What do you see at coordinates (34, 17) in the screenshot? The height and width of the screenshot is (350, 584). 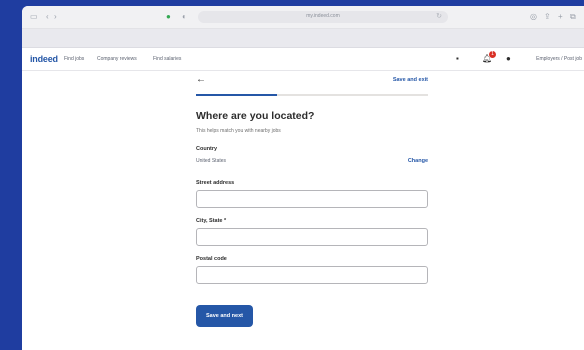 I see `sidebar-toggle-icon: ▭` at bounding box center [34, 17].